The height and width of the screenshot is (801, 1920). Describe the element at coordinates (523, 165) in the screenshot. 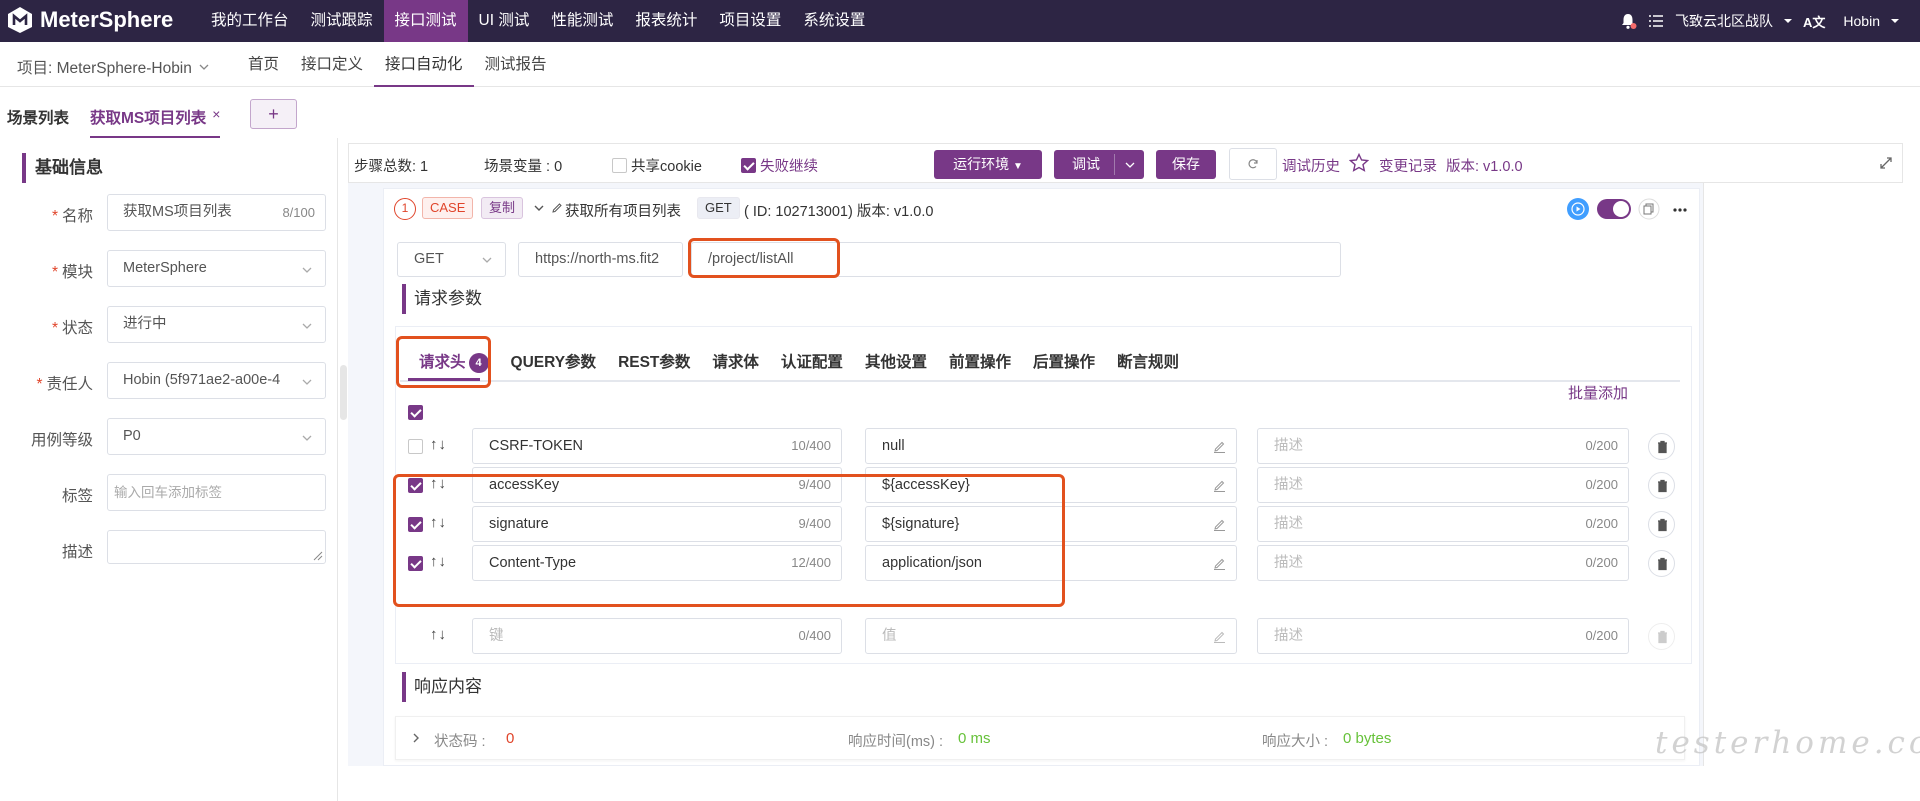

I see `scenario-variables: 场景变量 : 0` at that location.